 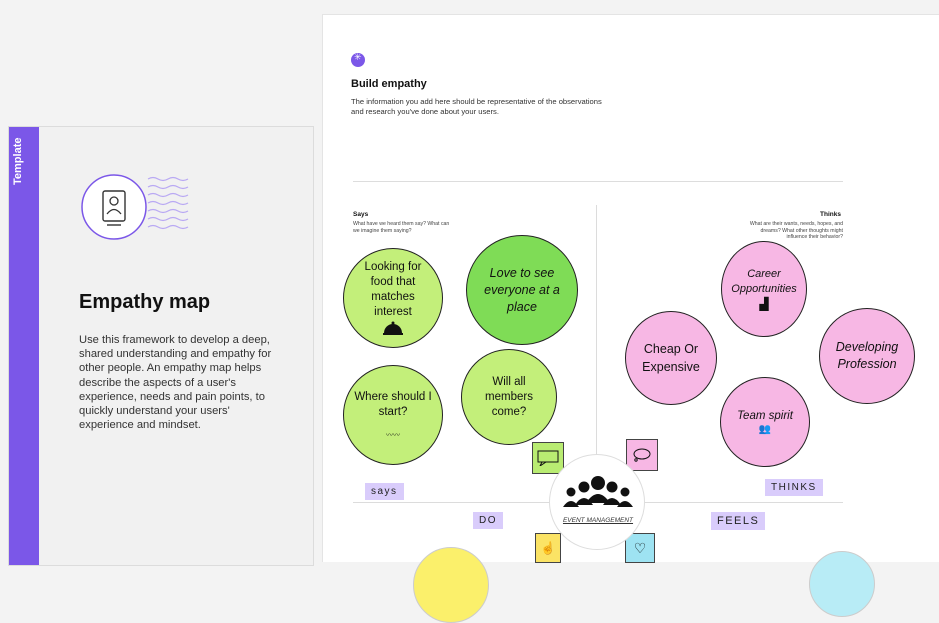 What do you see at coordinates (393, 289) in the screenshot?
I see `bubble-text: Looking for food that matches interest` at bounding box center [393, 289].